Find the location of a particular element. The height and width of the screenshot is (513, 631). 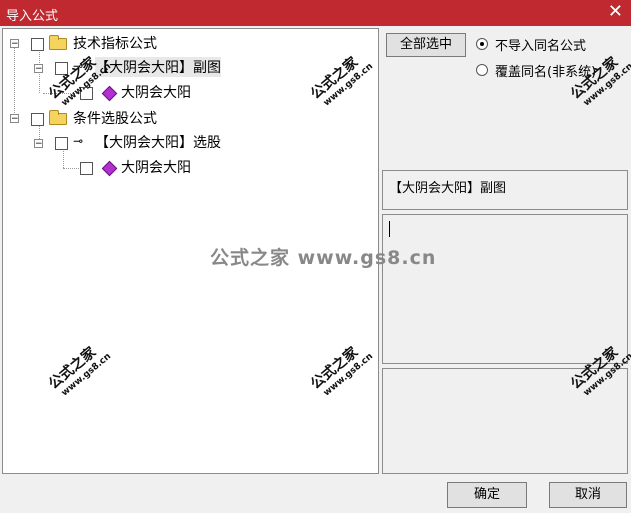

cancel-button: 取消 is located at coordinates (588, 495).